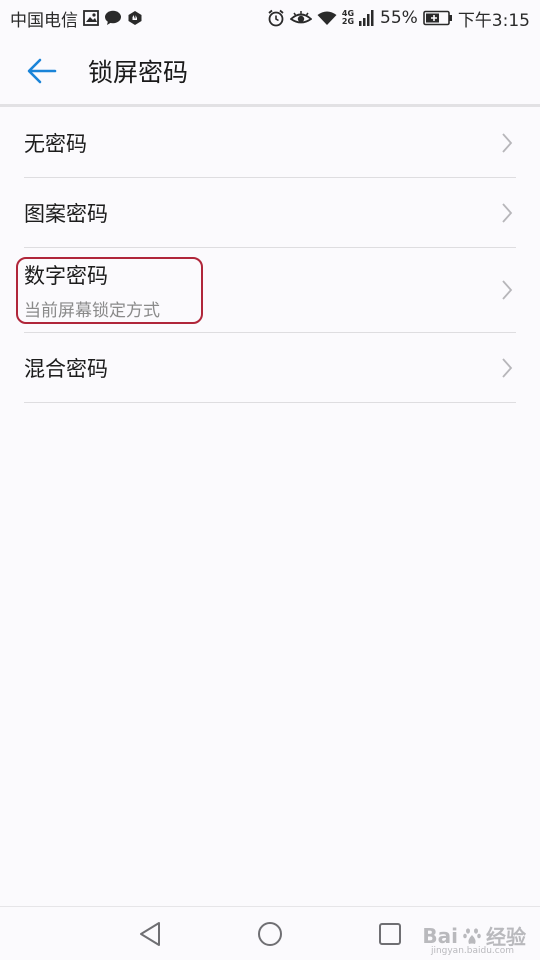 The width and height of the screenshot is (540, 960). I want to click on circle-home-icon, so click(270, 933).